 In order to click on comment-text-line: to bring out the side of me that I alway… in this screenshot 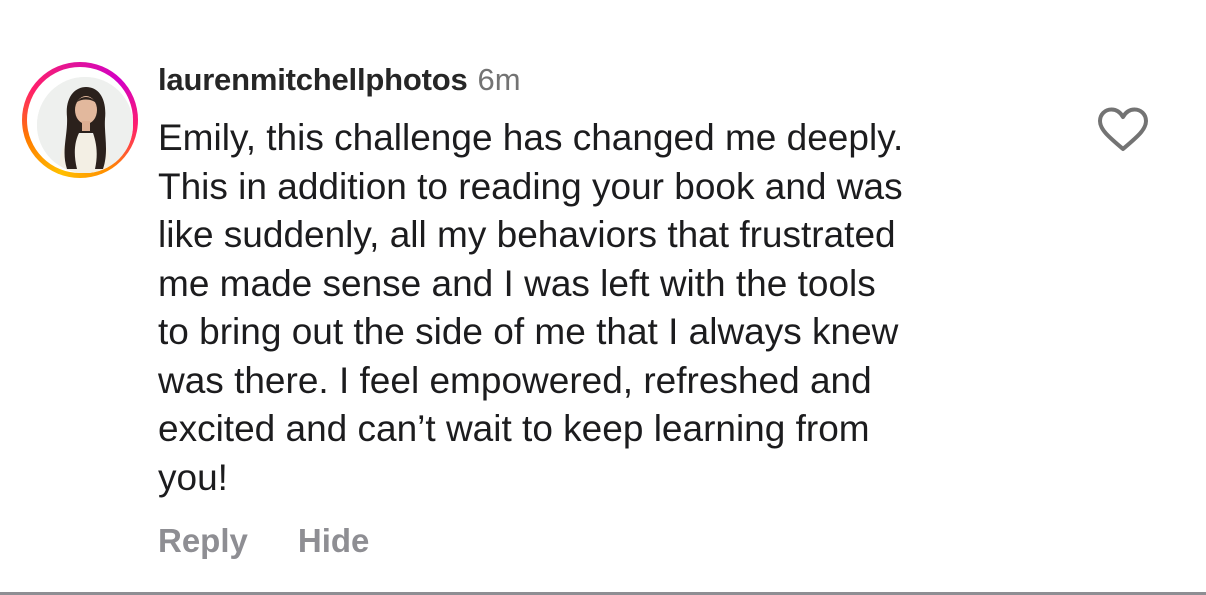, I will do `click(528, 331)`.